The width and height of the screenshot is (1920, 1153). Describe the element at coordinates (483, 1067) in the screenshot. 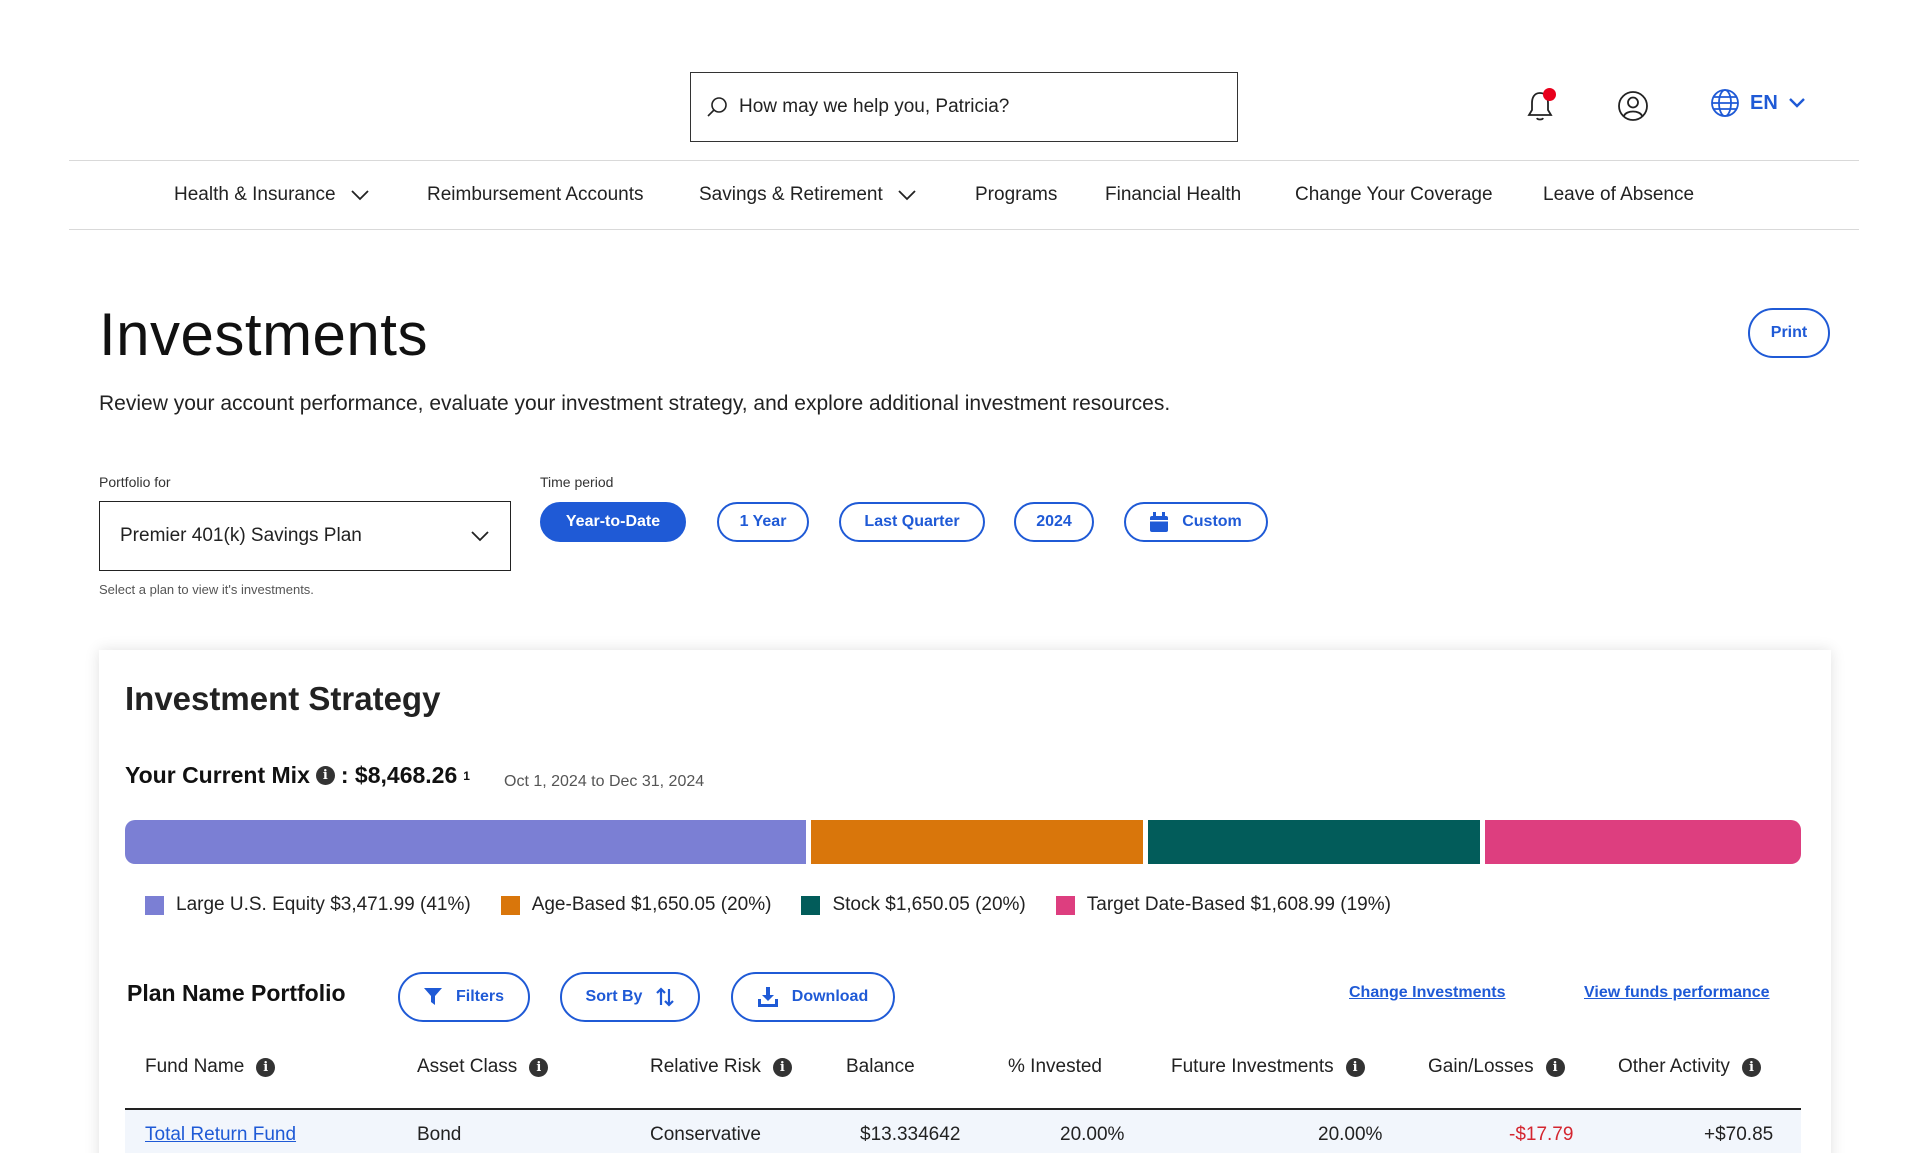

I see `column-header-asset-class: Asset Class i` at that location.